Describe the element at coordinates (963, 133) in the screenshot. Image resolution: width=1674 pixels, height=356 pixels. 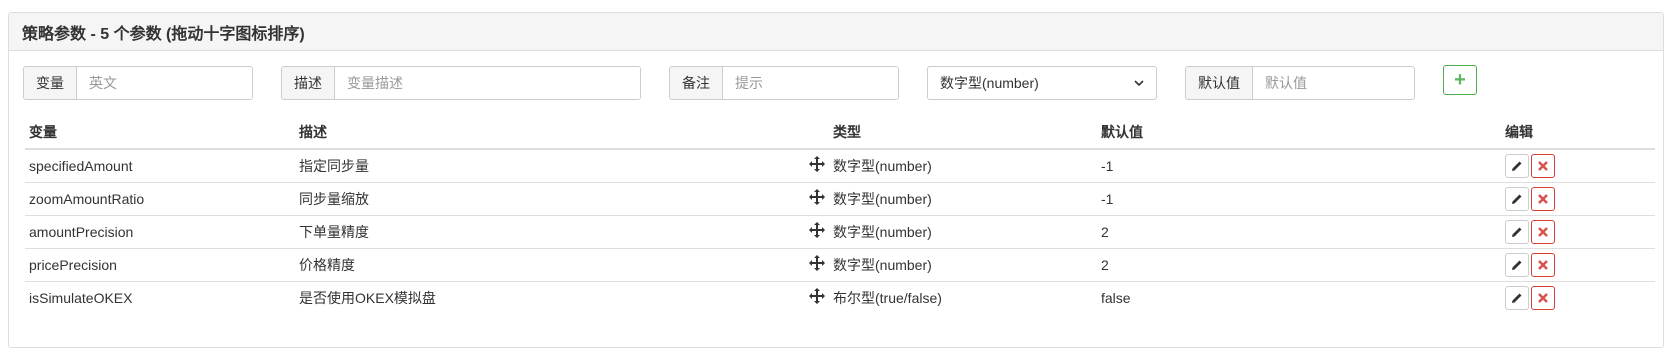
I see `header-type: 类型` at that location.